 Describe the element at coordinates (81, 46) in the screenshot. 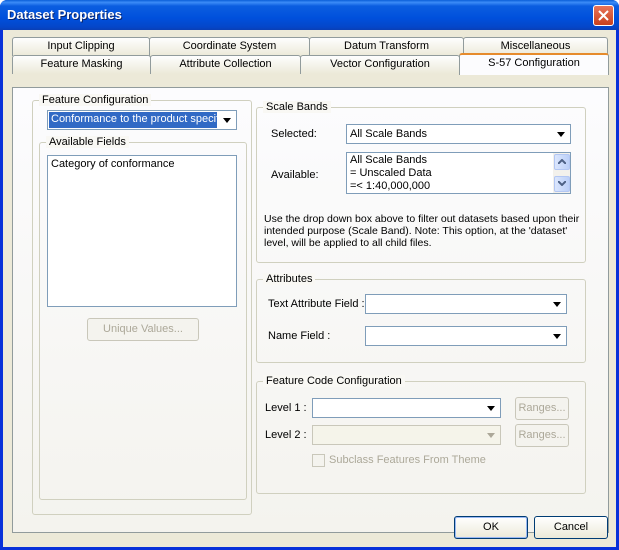

I see `tab-input-clipping: Input Clipping` at that location.